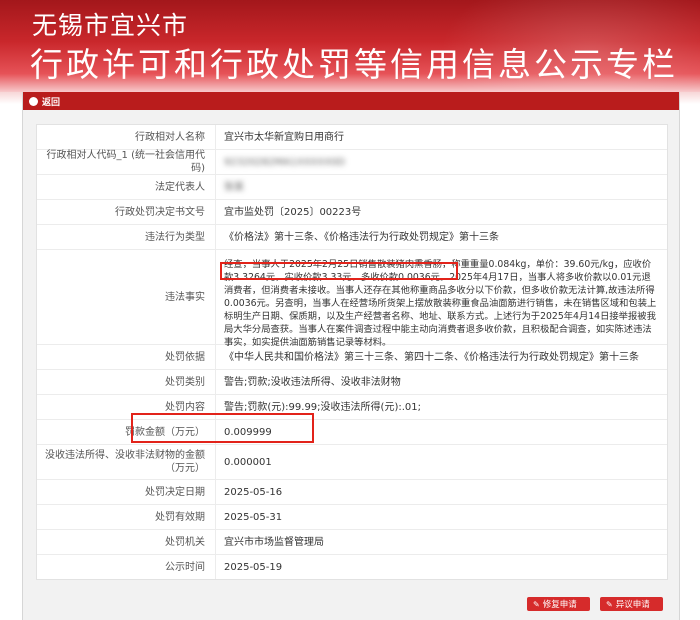 The image size is (700, 620). Describe the element at coordinates (441, 162) in the screenshot. I see `field-value: 92320282MA1XXXXX0D` at that location.